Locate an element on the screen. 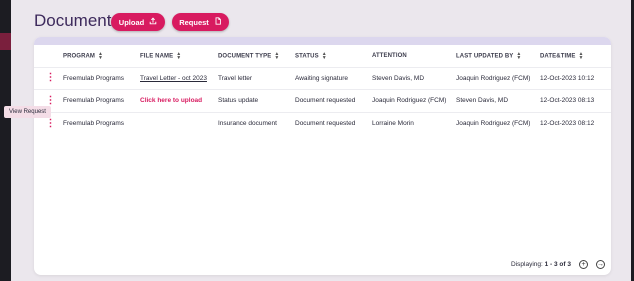 The image size is (634, 281). upload-link: Click here to upload is located at coordinates (171, 100).